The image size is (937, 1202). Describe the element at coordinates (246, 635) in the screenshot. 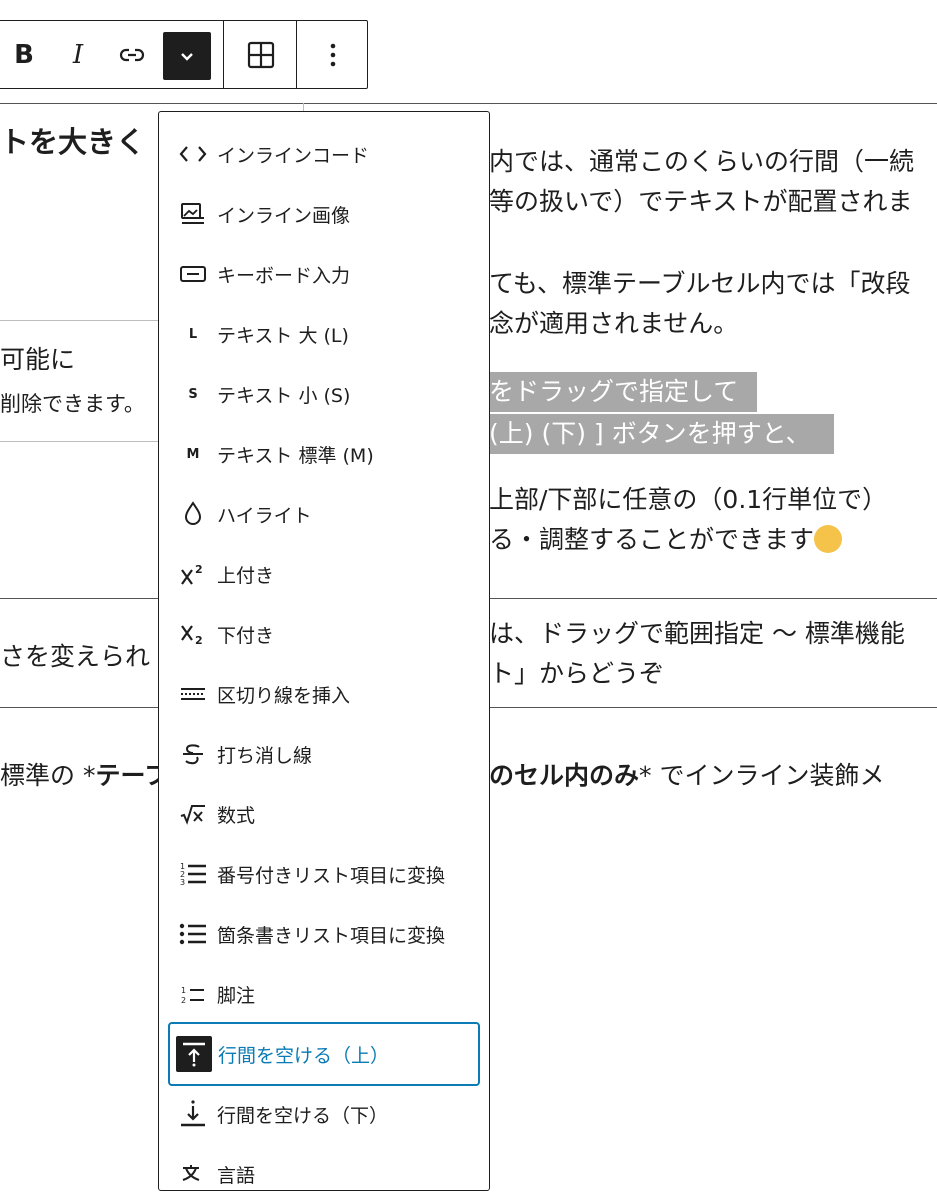

I see `menu-item-label: 下付き` at that location.